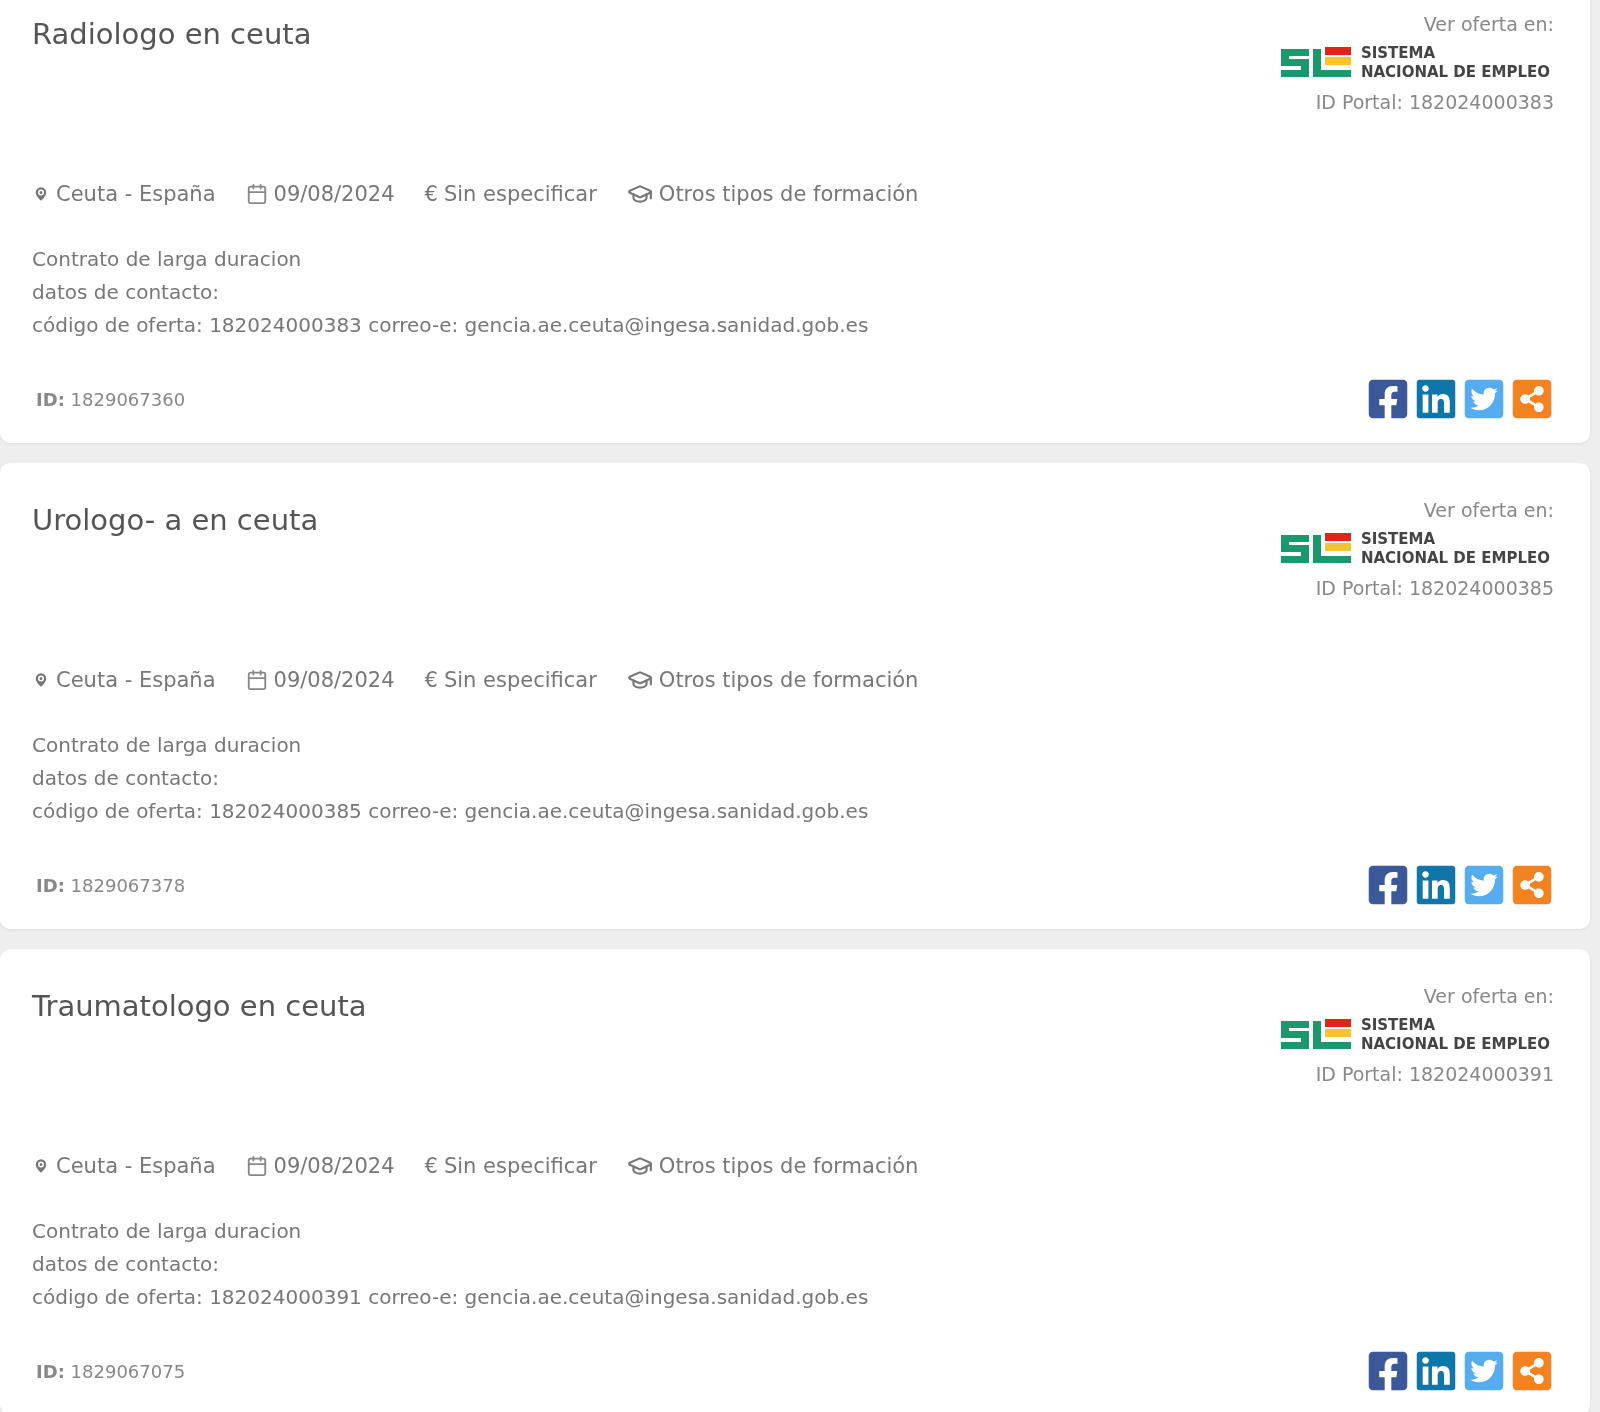 This screenshot has height=1412, width=1600. What do you see at coordinates (175, 520) in the screenshot?
I see `job-title: Urologo- a en ceuta` at bounding box center [175, 520].